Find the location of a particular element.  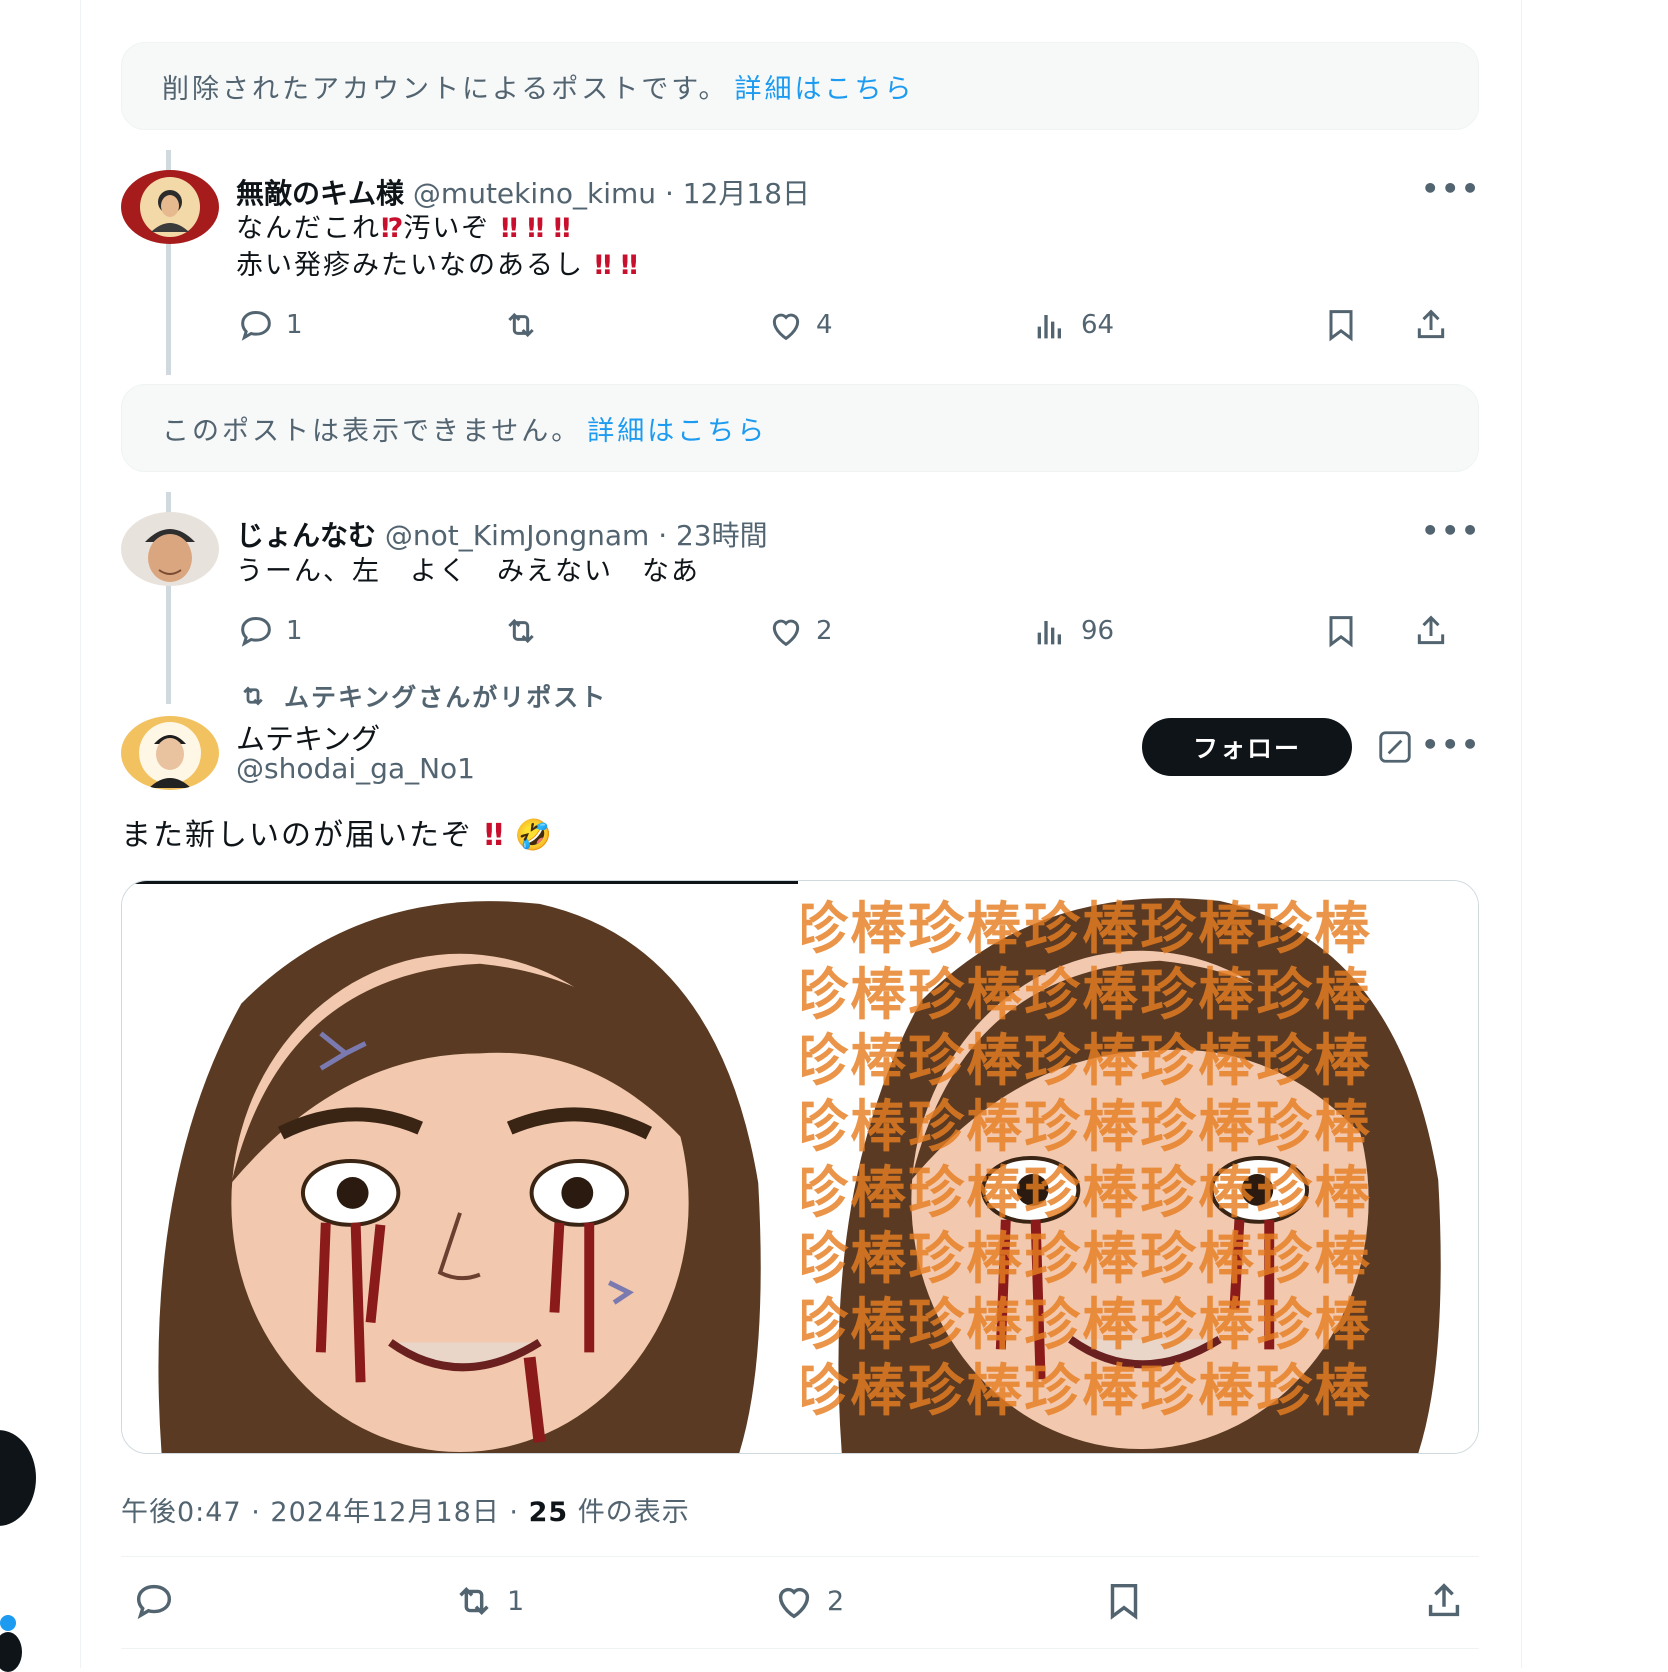

interrobang-emoji: ⁉ is located at coordinates (392, 228).